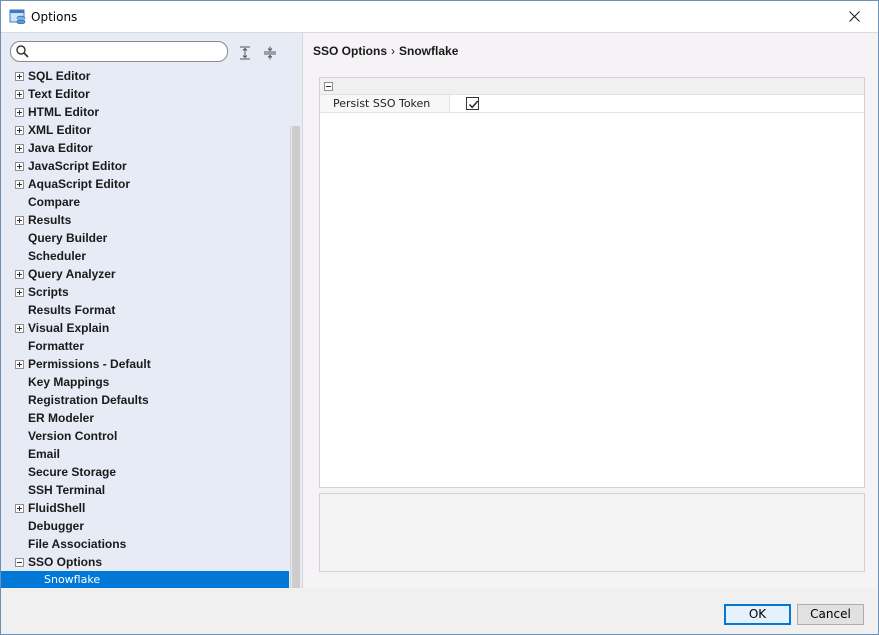 The height and width of the screenshot is (635, 879). What do you see at coordinates (79, 184) in the screenshot?
I see `tree-item-label: AquaScript Editor` at bounding box center [79, 184].